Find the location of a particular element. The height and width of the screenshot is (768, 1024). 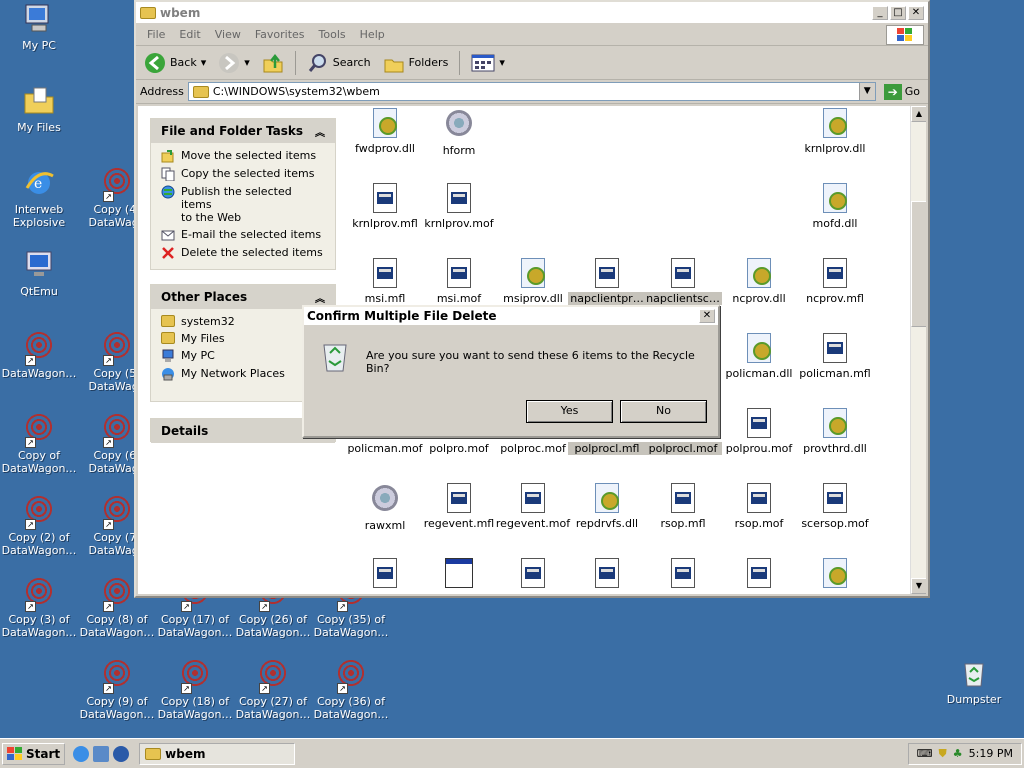

address-input: C:\WINDOWS\system32\wbem ▼ is located at coordinates (531, 91).